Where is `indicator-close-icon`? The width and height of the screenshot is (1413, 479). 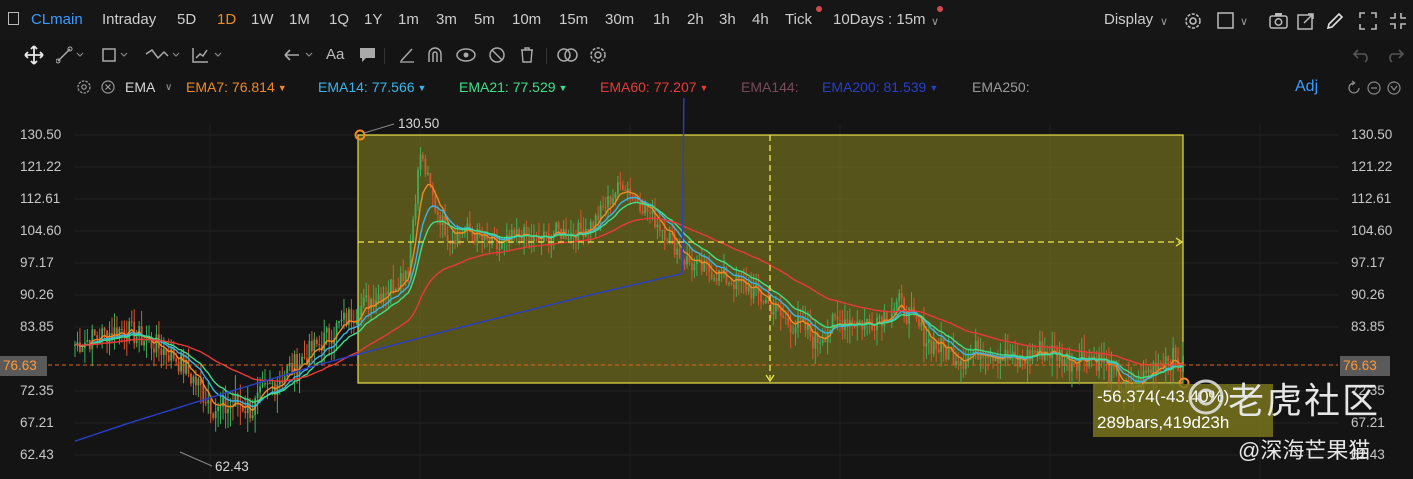
indicator-close-icon is located at coordinates (108, 87).